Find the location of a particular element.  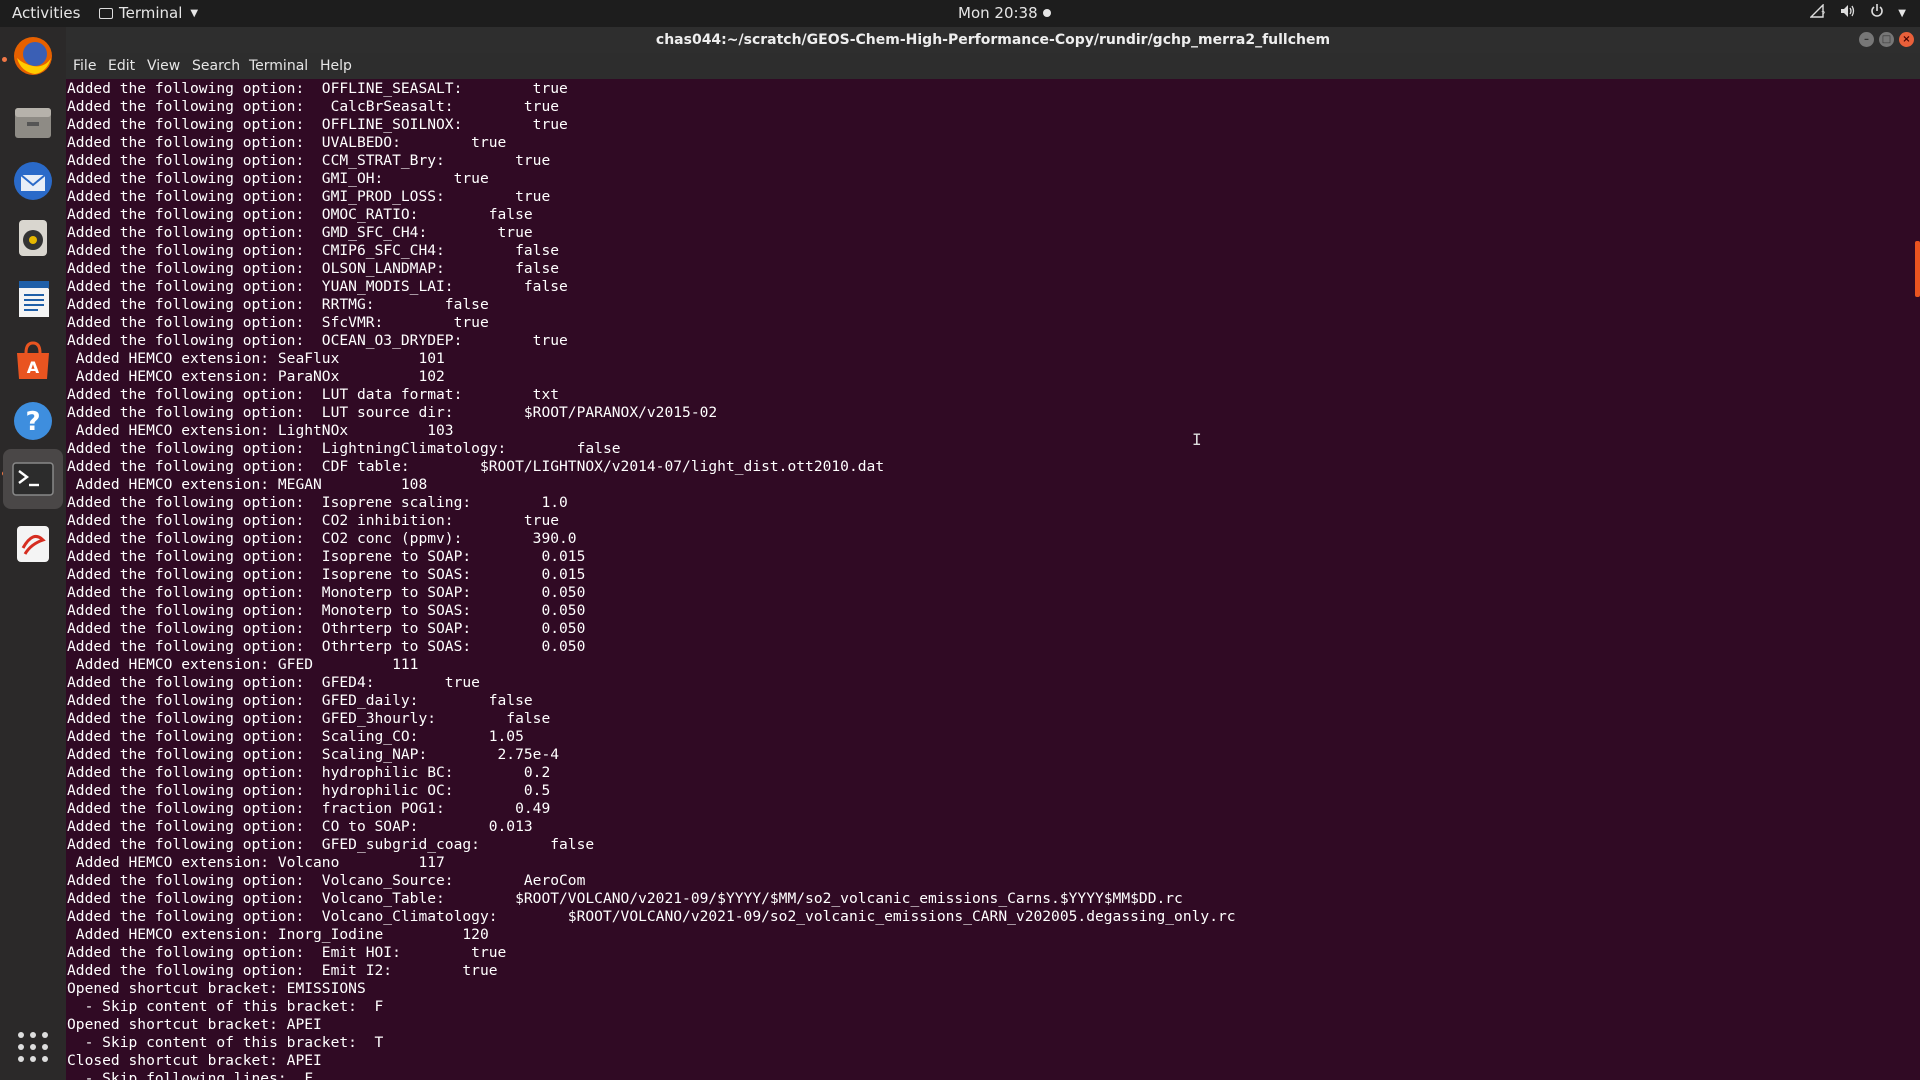

activities-button: Activities is located at coordinates (46, 13).